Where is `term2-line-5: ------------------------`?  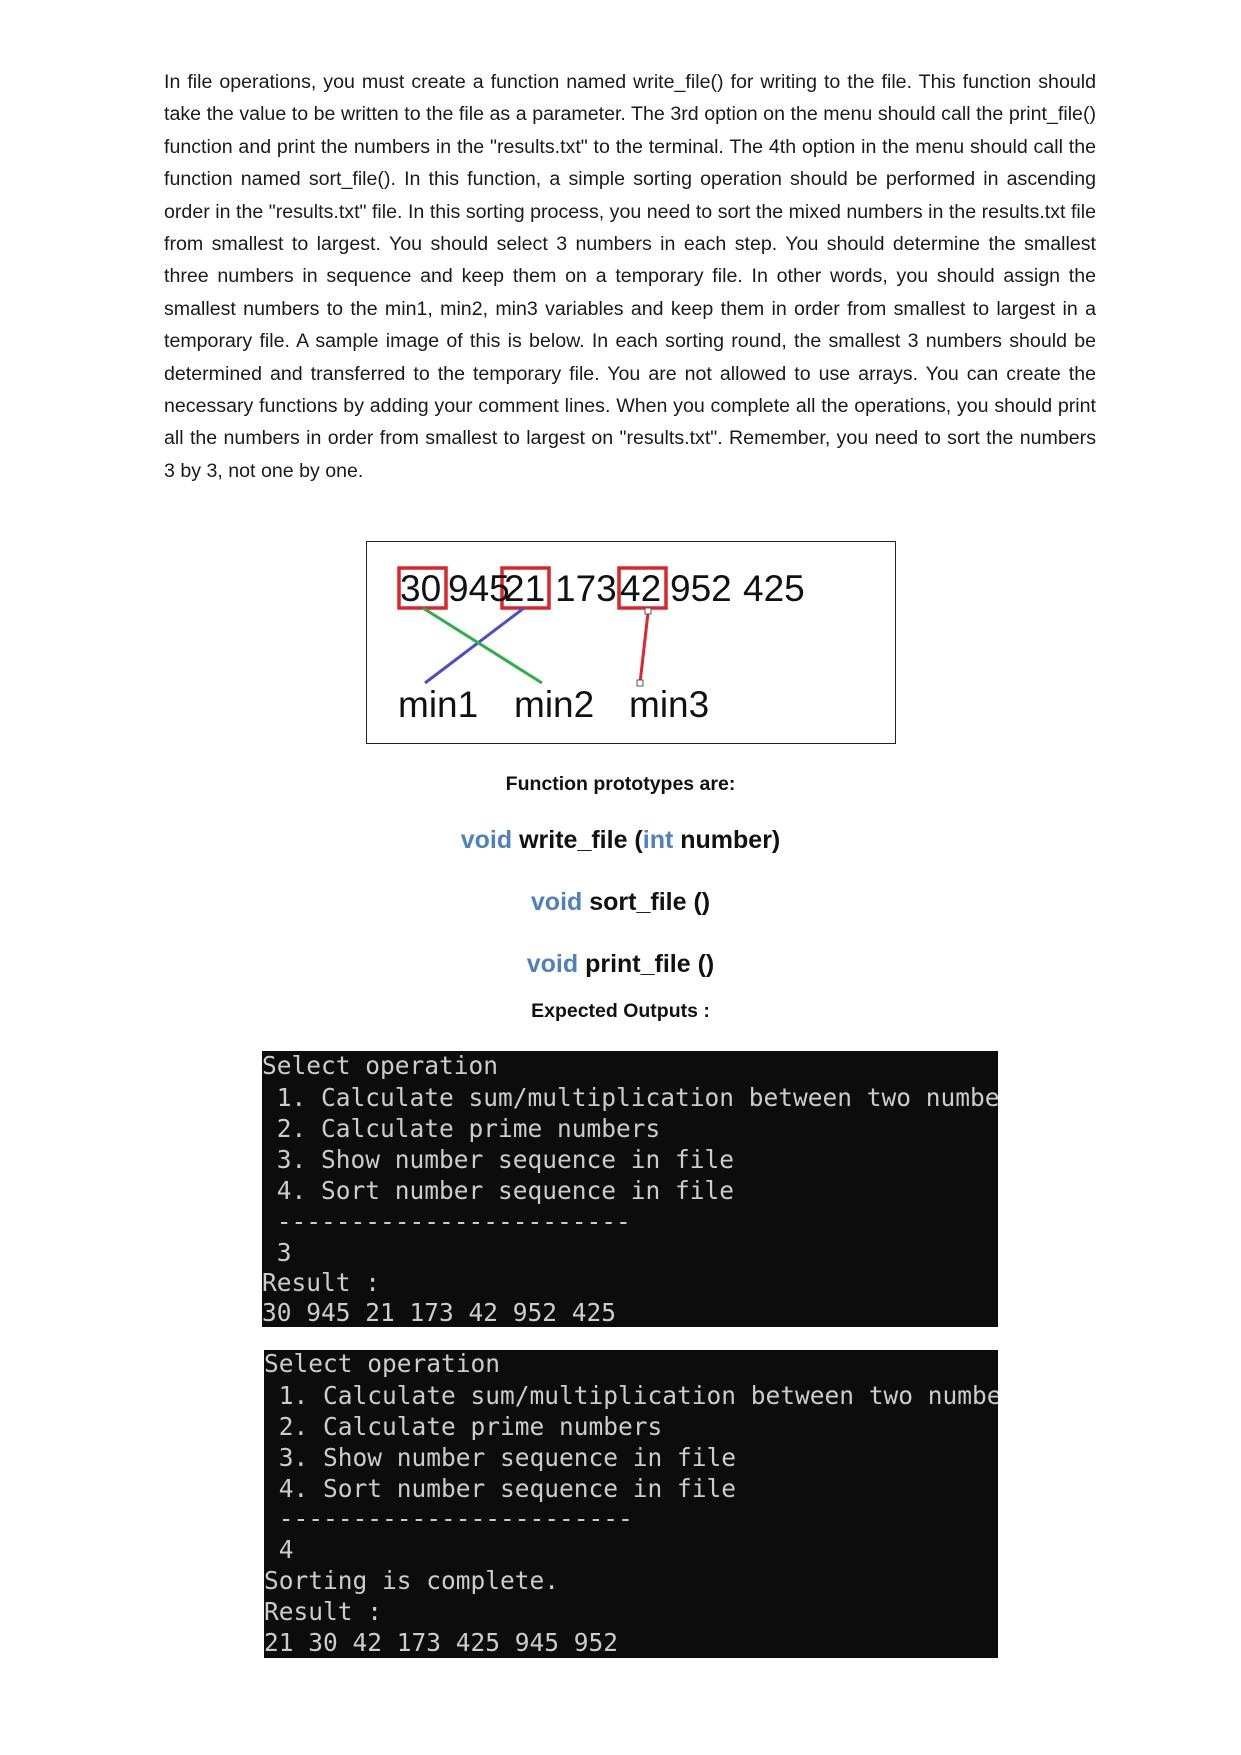 term2-line-5: ------------------------ is located at coordinates (448, 1518).